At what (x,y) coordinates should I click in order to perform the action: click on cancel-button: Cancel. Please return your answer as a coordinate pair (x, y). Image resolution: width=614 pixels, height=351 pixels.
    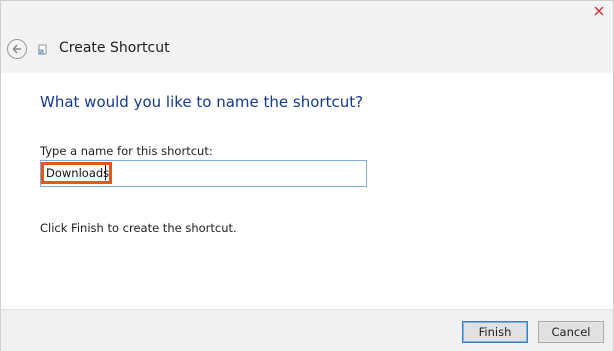
    Looking at the image, I should click on (571, 332).